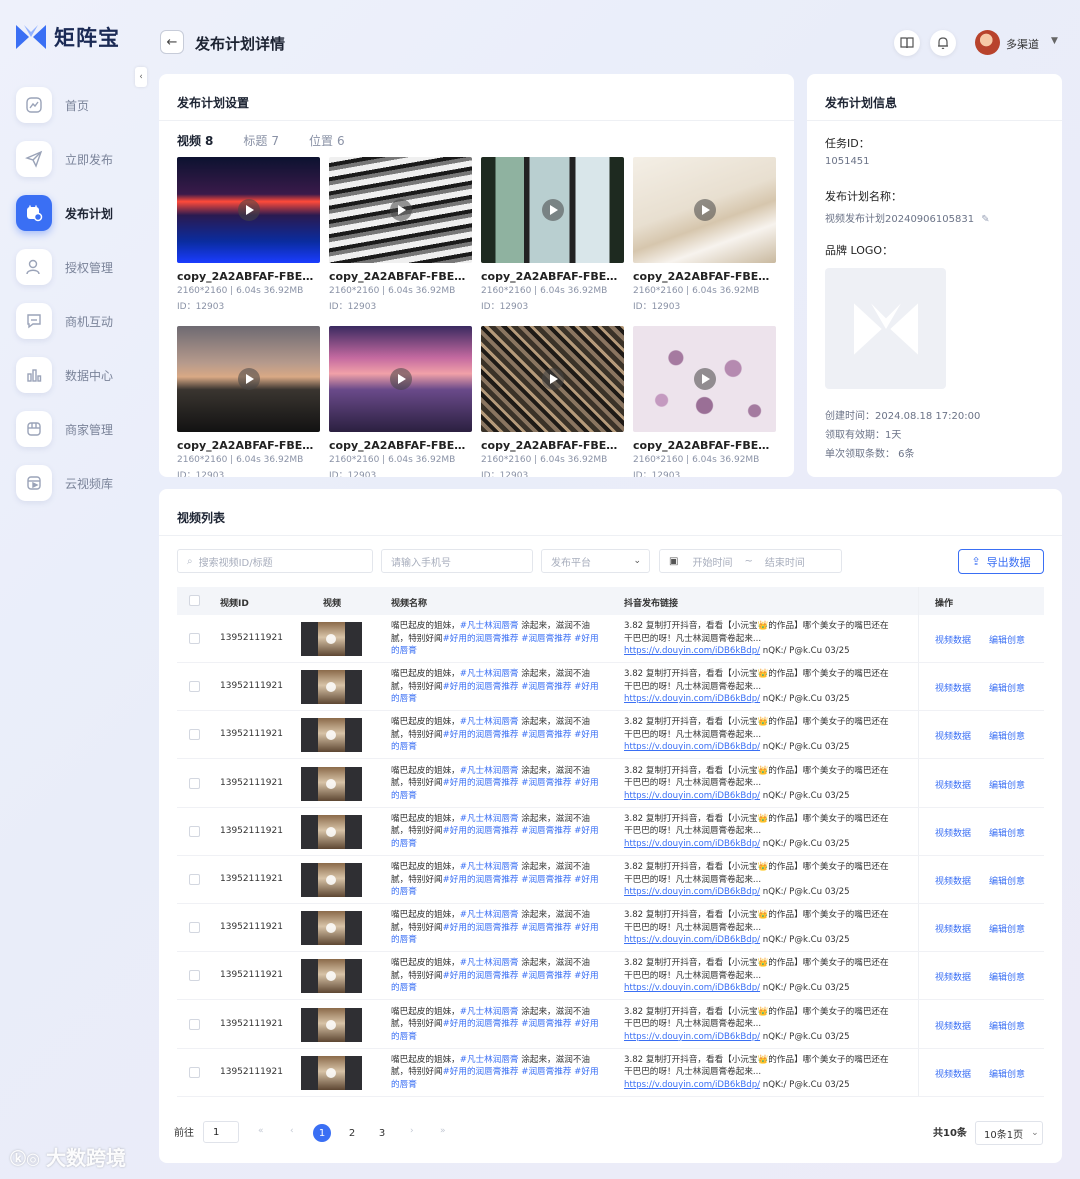 This screenshot has width=1080, height=1179. I want to click on sidebar-item-publish-now: 立即发布, so click(76, 159).